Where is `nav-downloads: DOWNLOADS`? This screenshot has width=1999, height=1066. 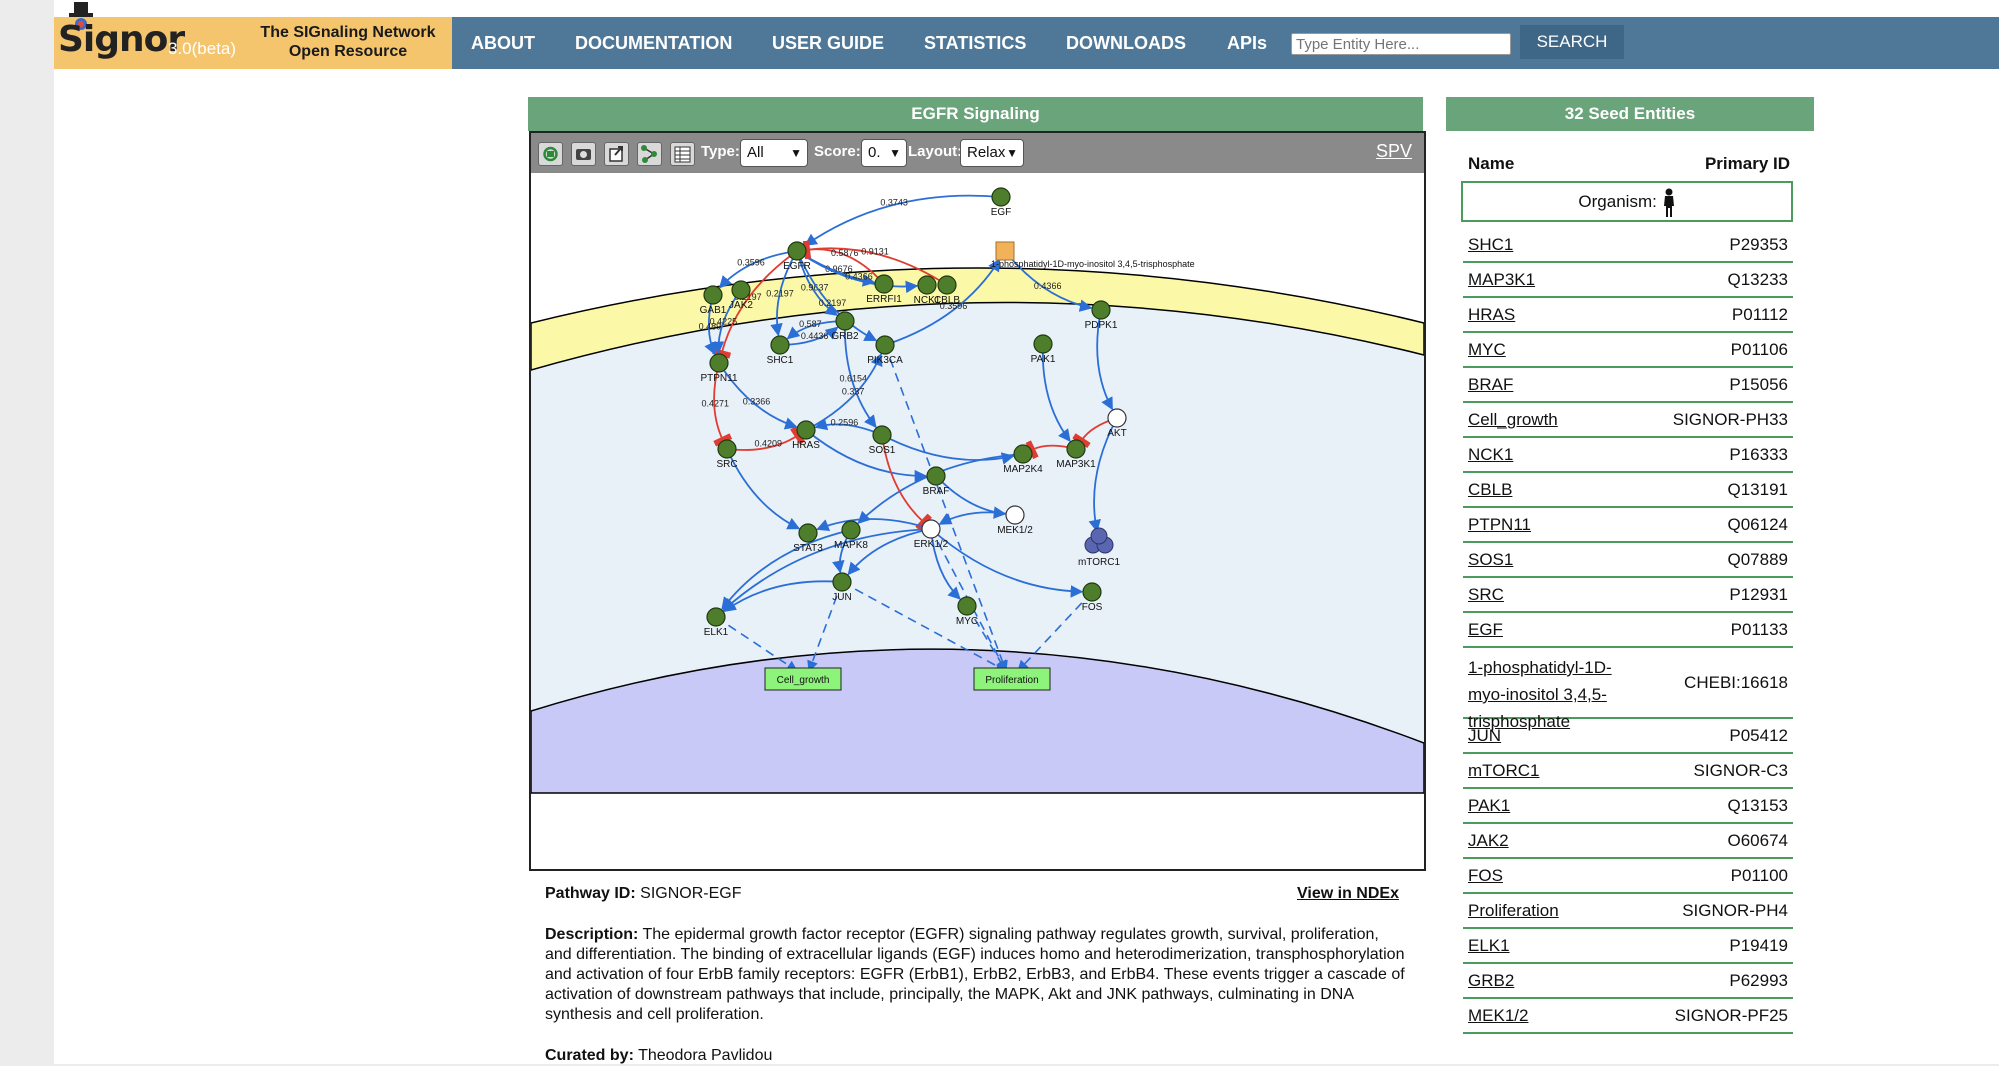 nav-downloads: DOWNLOADS is located at coordinates (1126, 43).